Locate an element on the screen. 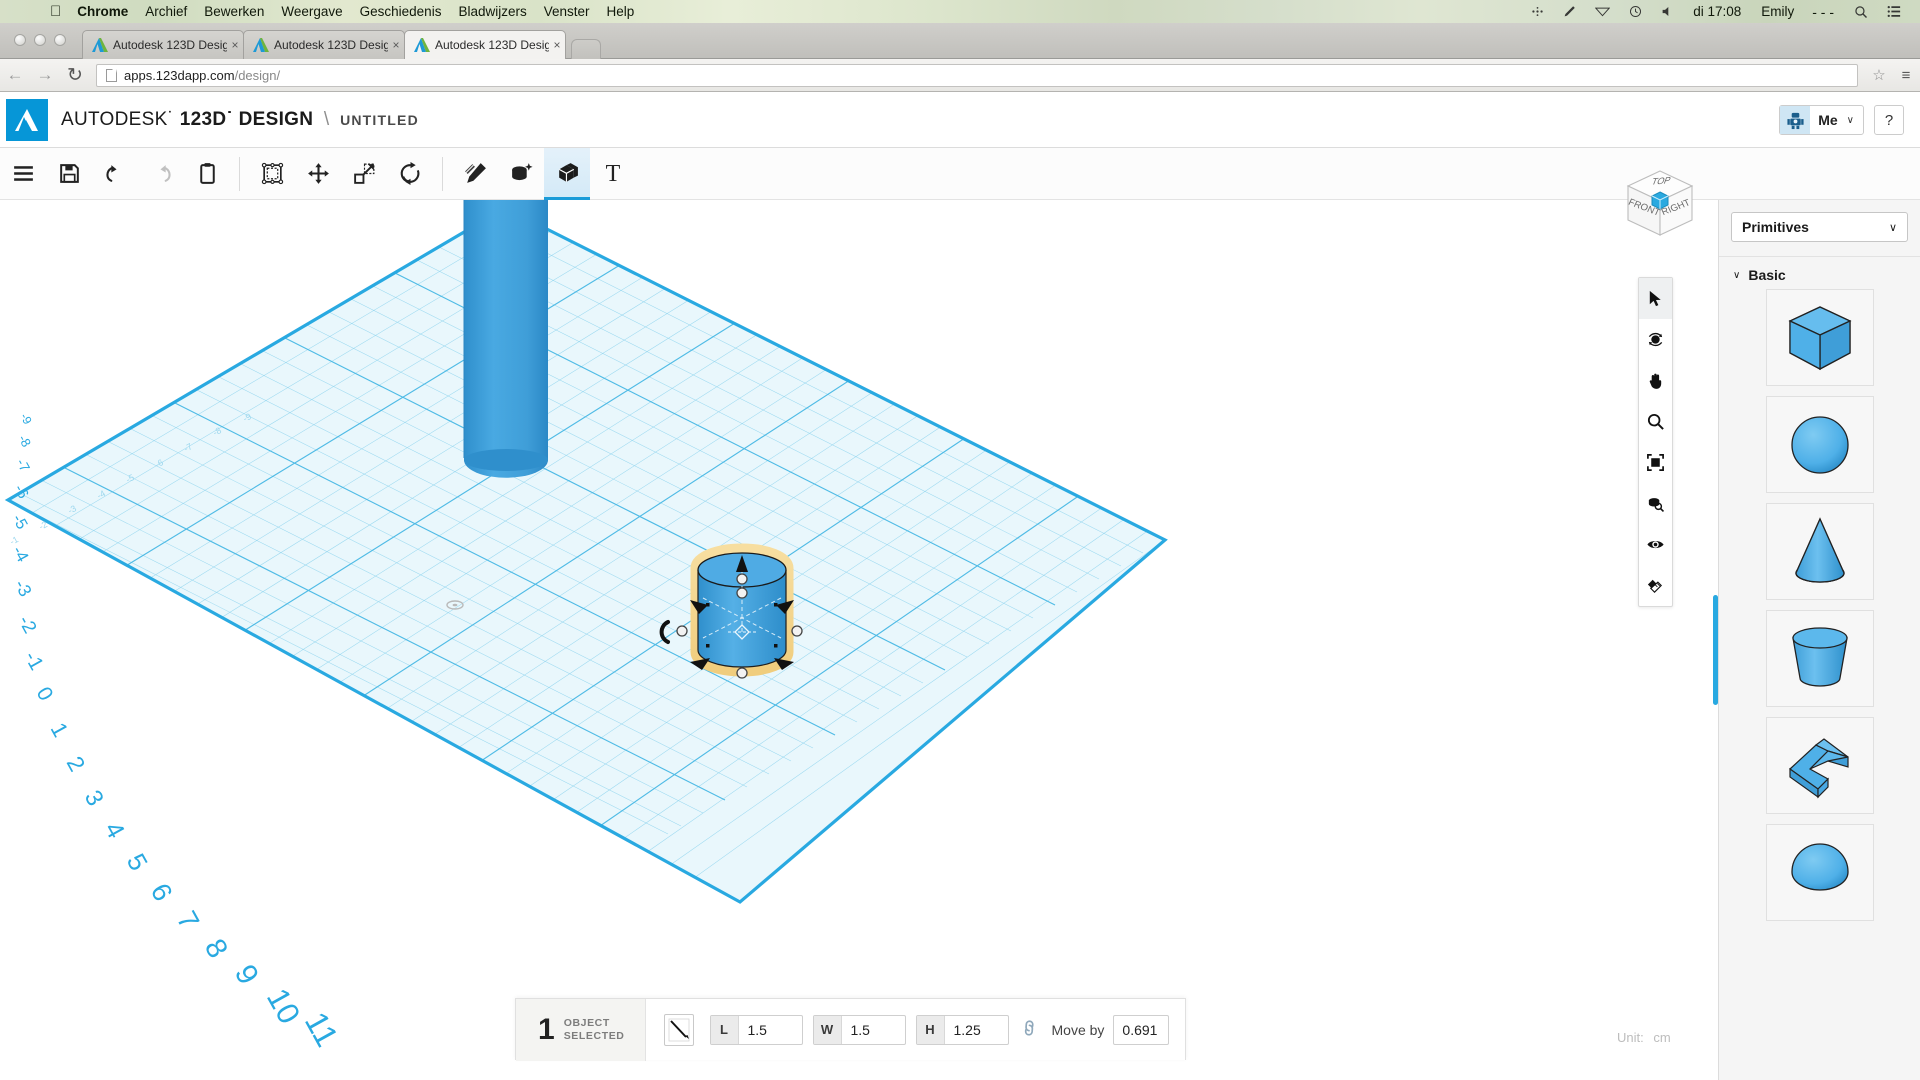 Image resolution: width=1920 pixels, height=1080 pixels. menu-button is located at coordinates (23, 174).